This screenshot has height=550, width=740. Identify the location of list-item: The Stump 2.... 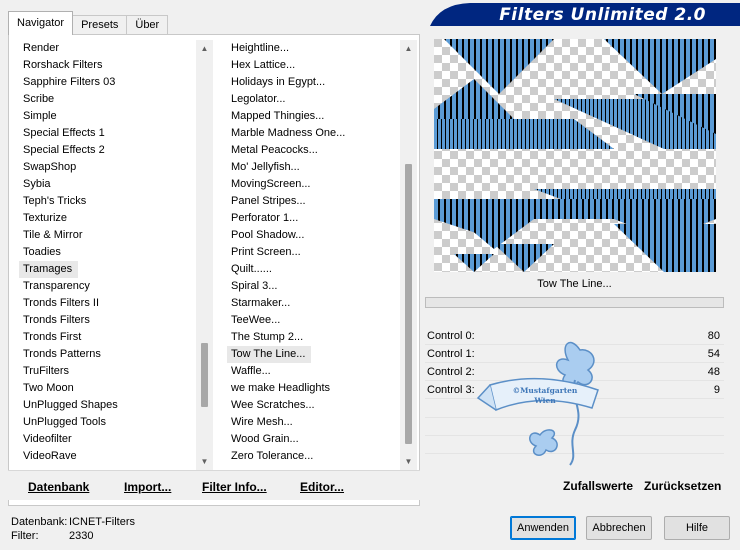
(313, 337).